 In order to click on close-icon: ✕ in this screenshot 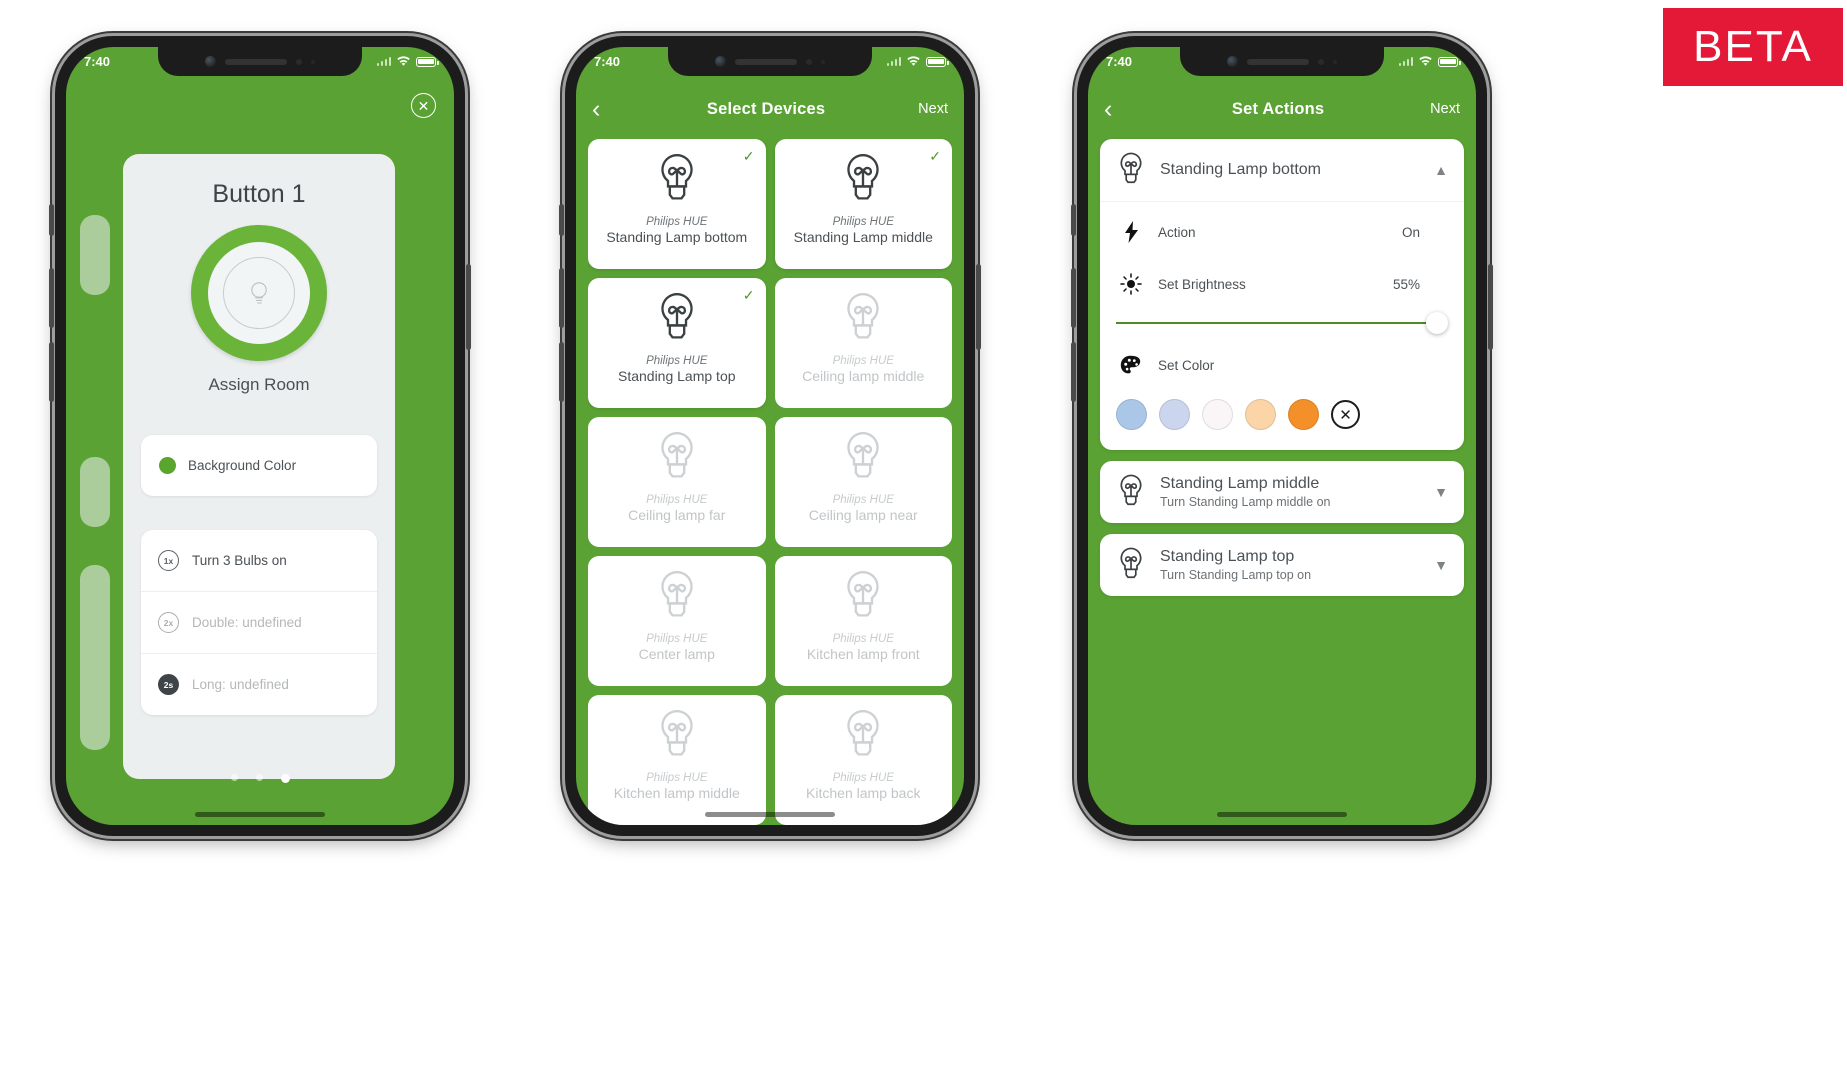, I will do `click(423, 105)`.